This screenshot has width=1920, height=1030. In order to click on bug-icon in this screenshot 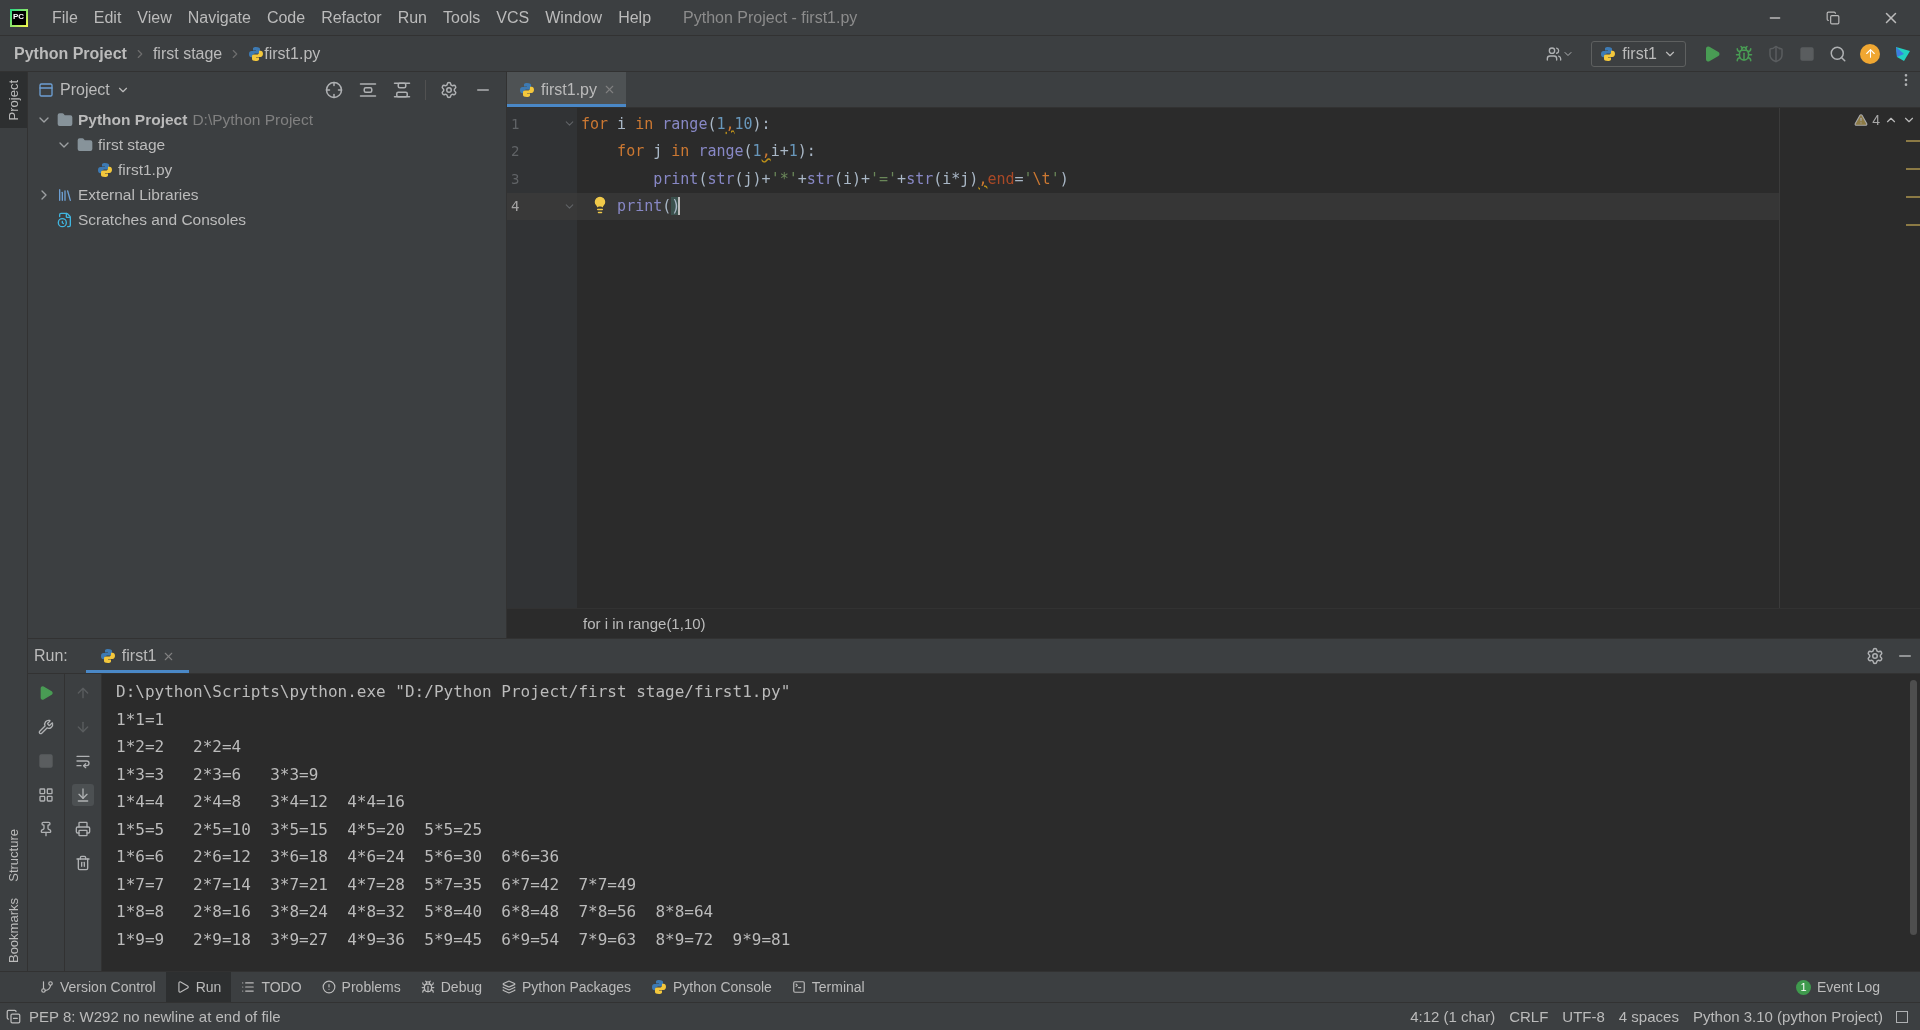, I will do `click(427, 987)`.